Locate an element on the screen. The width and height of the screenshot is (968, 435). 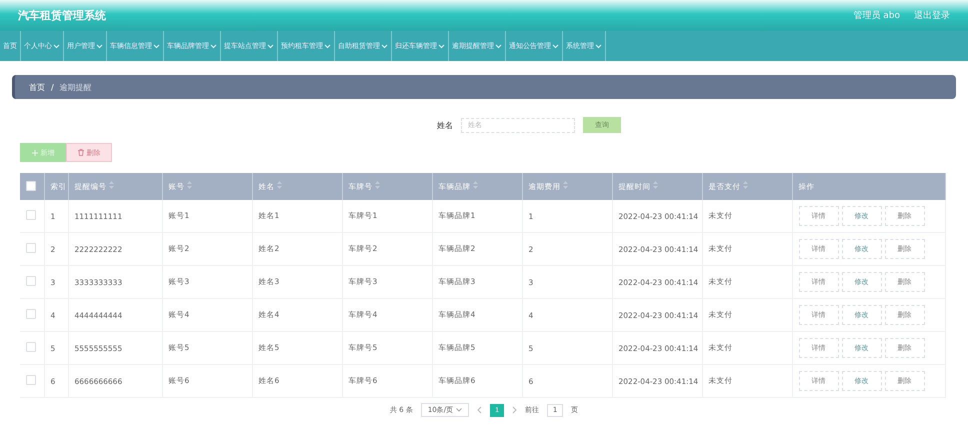
app-title: 汽车租赁管理系统 is located at coordinates (62, 15).